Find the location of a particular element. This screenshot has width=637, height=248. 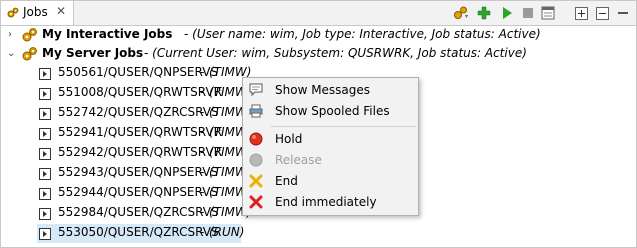

printer-icon is located at coordinates (256, 111).